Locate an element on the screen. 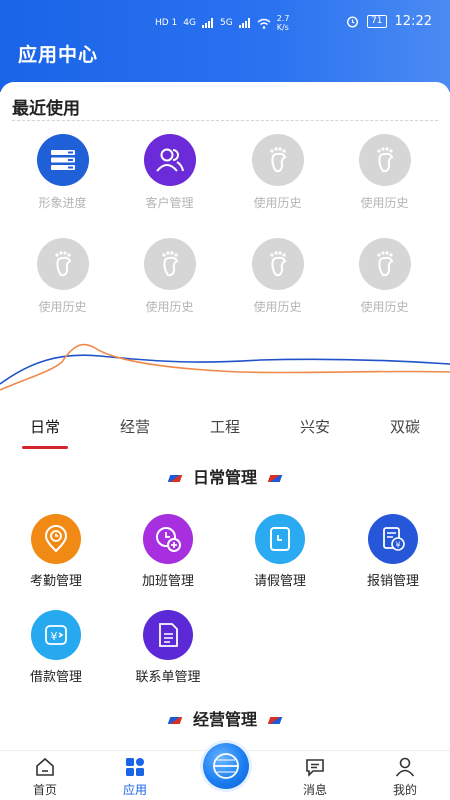 This screenshot has width=450, height=800. app-label: 请假管理 is located at coordinates (279, 581).